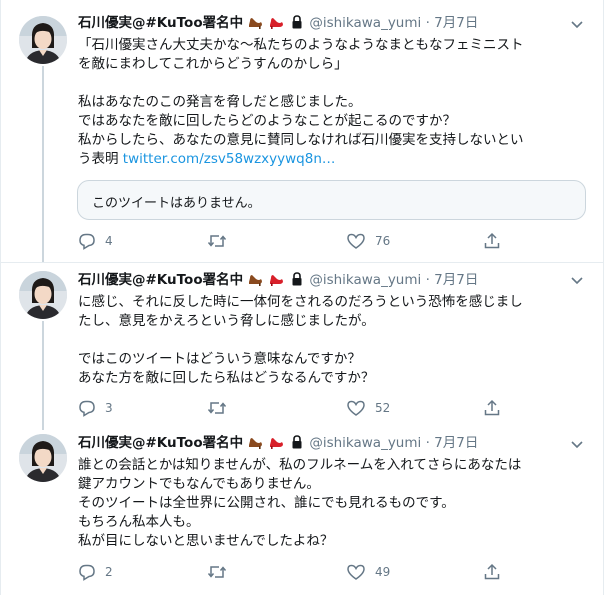 The image size is (613, 595). What do you see at coordinates (298, 408) in the screenshot?
I see `tweet-actions: 3 52` at bounding box center [298, 408].